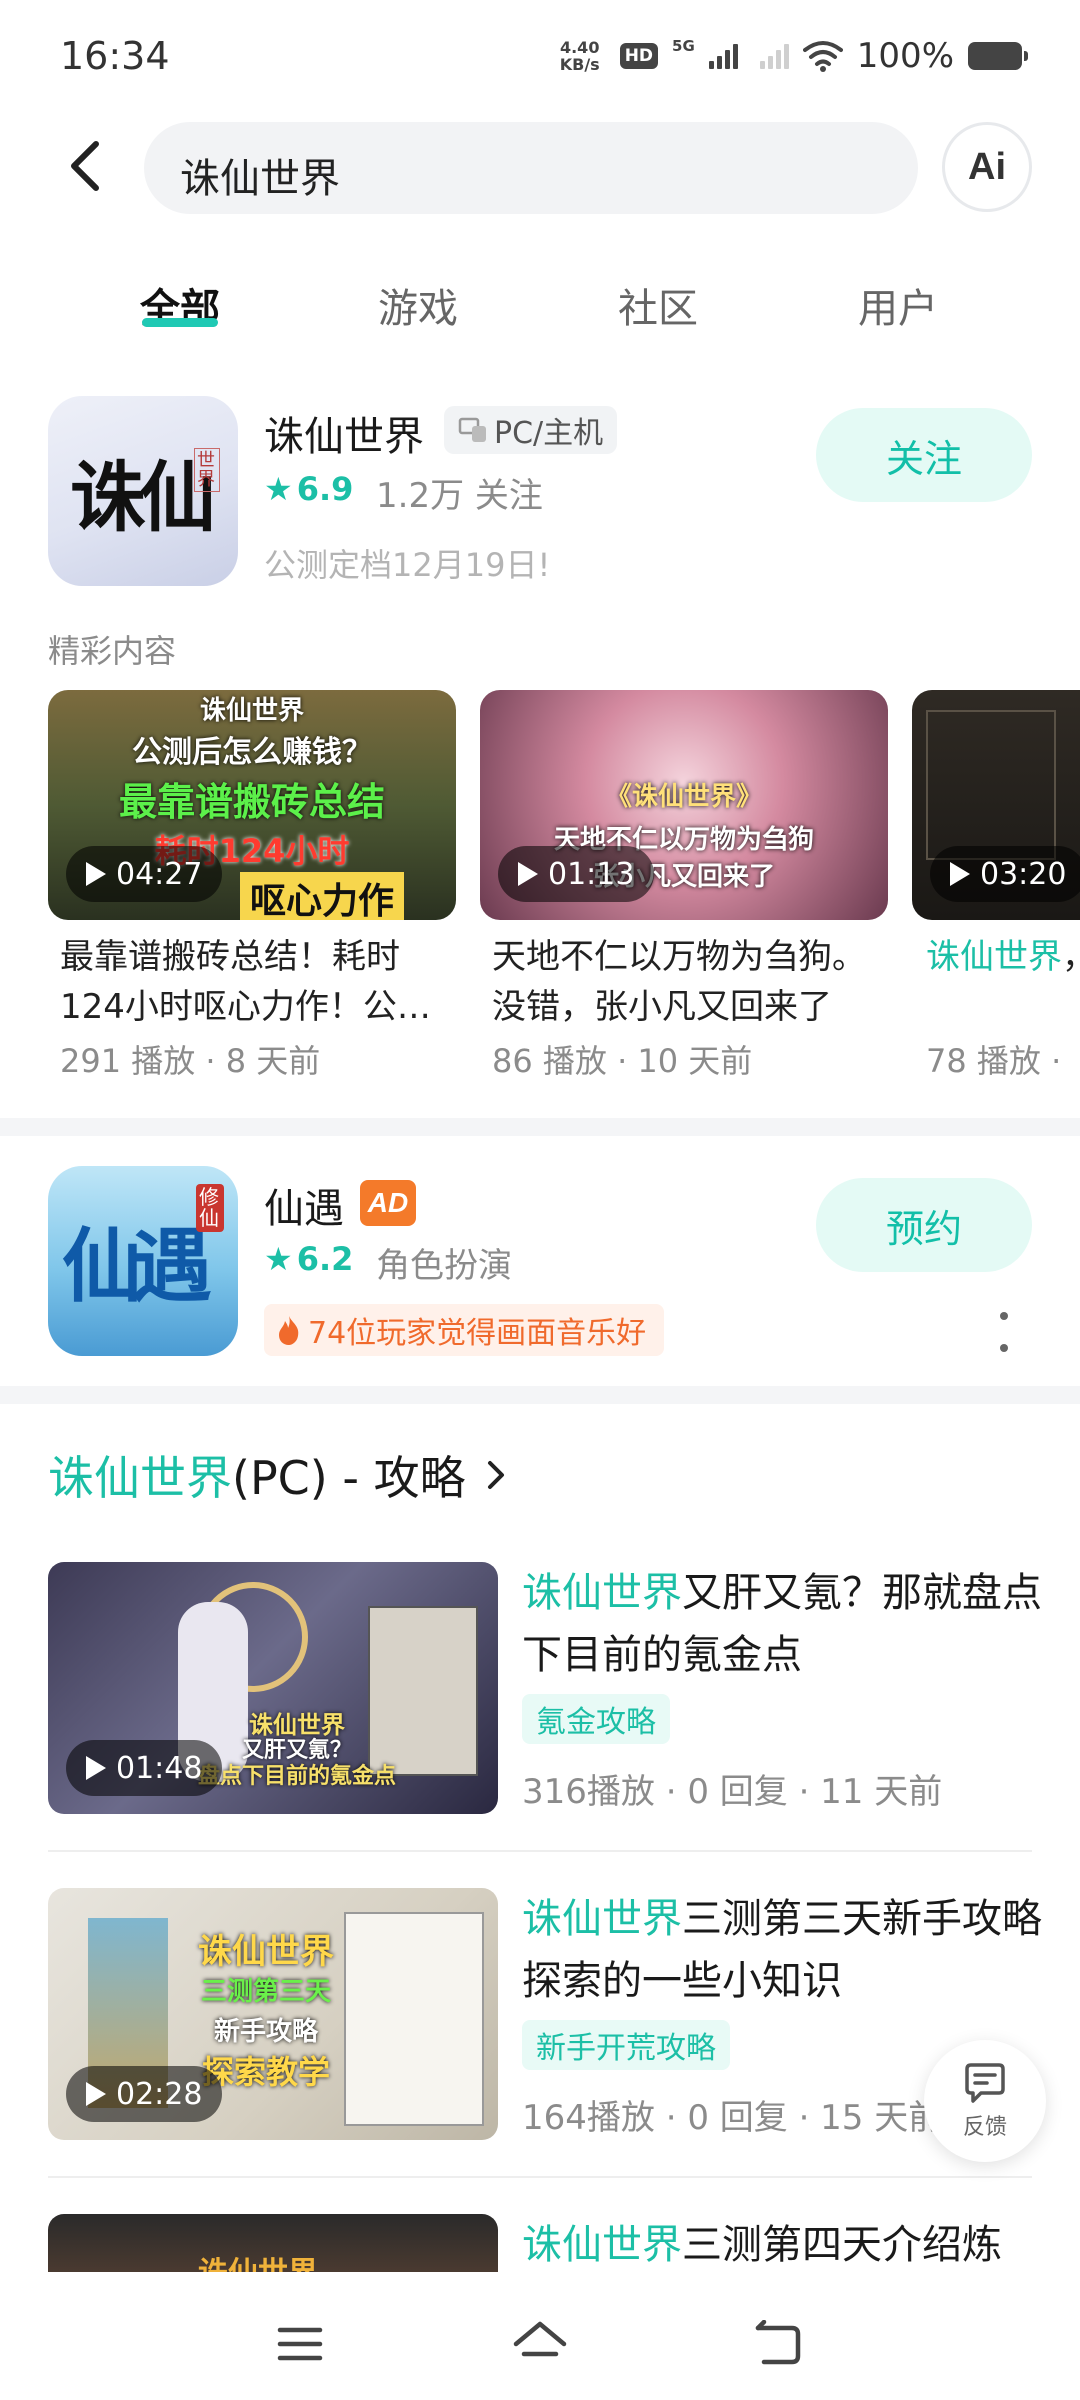  I want to click on back-button, so click(88, 166).